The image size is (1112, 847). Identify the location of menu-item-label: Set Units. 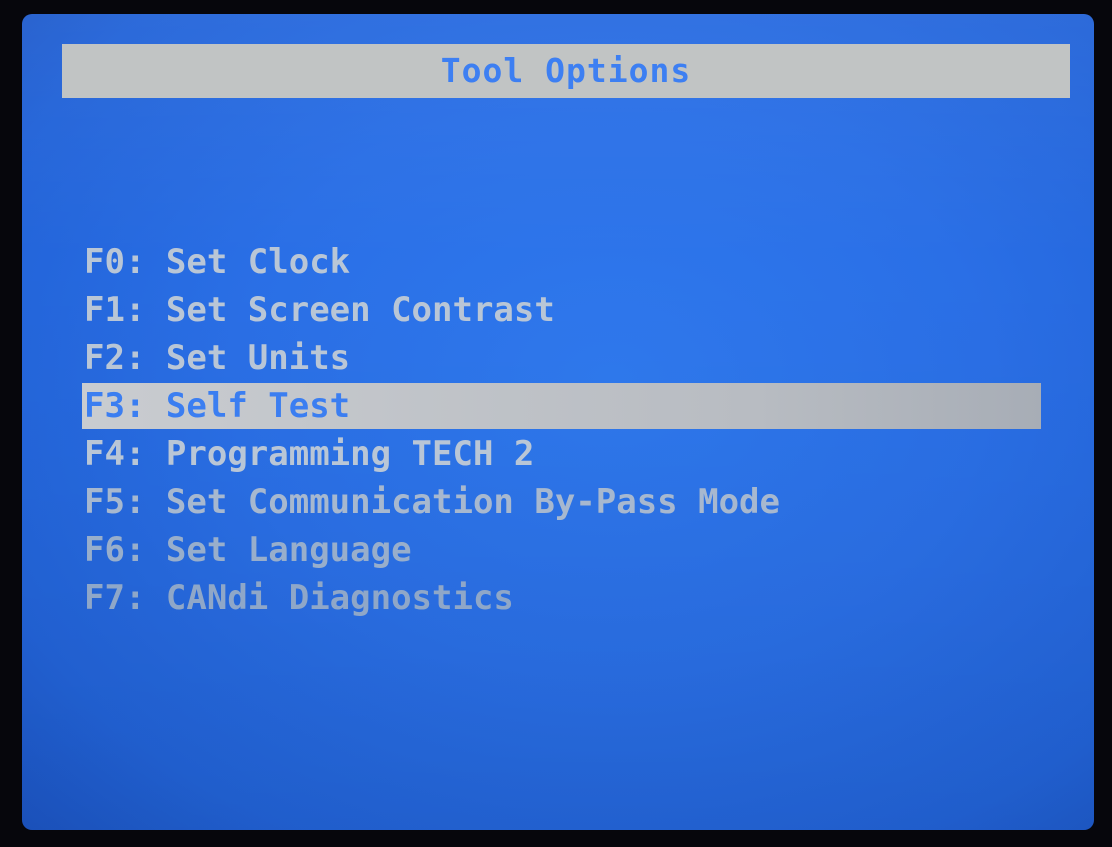
(258, 358).